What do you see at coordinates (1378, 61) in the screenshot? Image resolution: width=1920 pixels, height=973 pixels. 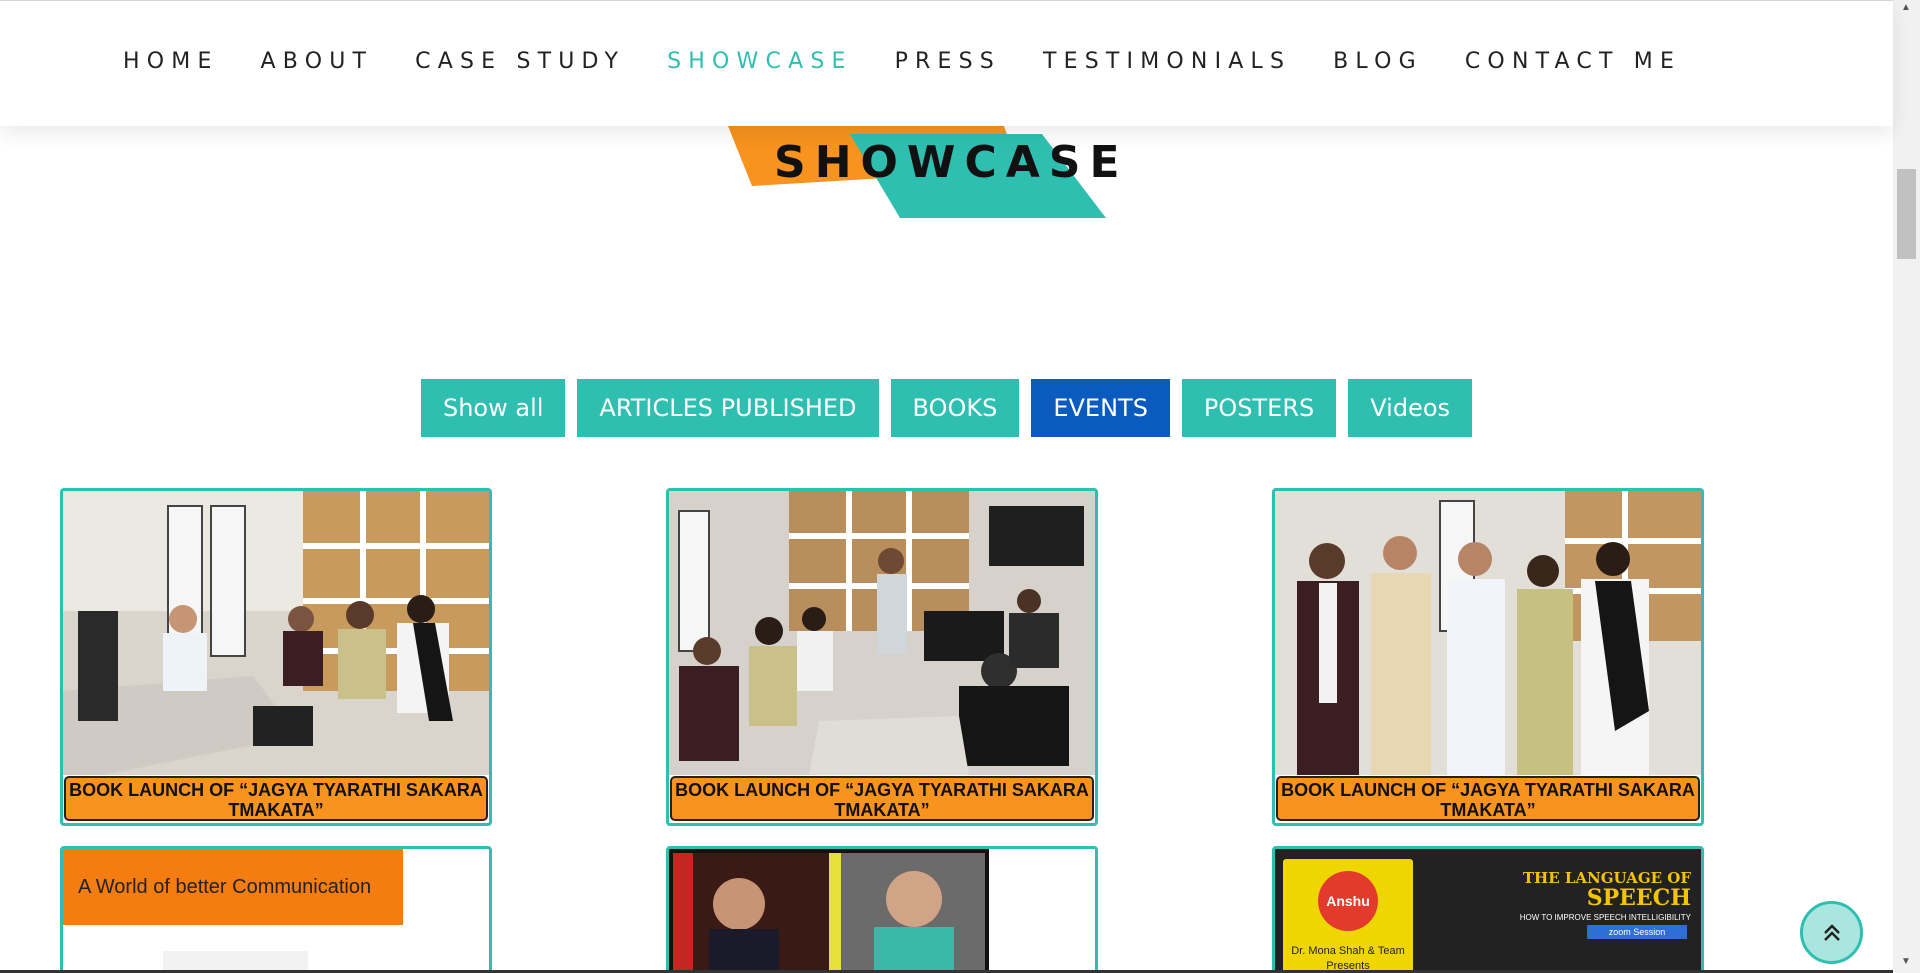 I see `nav-item-blog: BLOG` at bounding box center [1378, 61].